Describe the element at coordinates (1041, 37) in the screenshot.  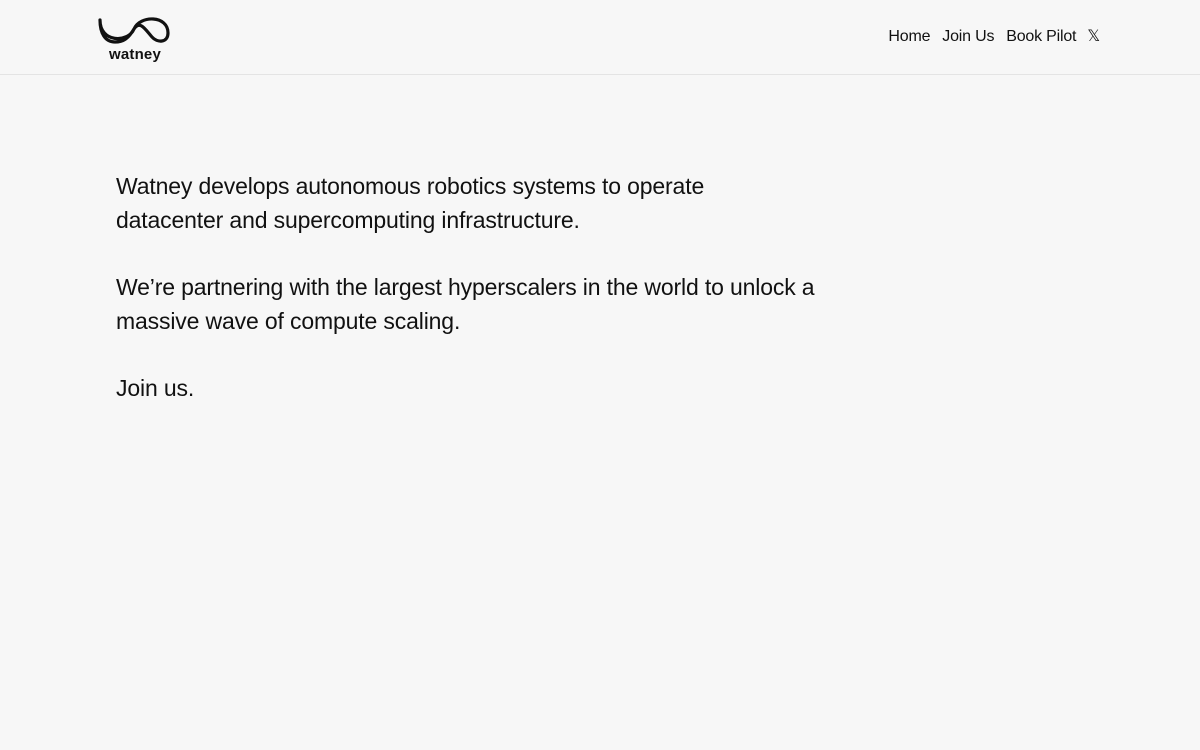
I see `nav-book-pilot-link: Book Pilot` at that location.